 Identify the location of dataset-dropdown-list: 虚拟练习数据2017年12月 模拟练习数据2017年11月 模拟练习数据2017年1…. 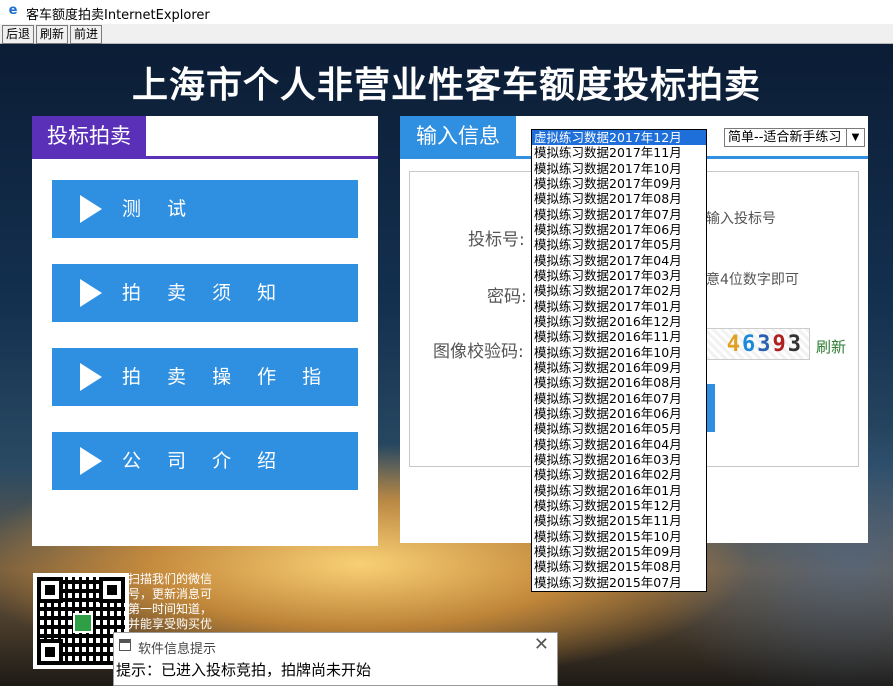
(619, 360).